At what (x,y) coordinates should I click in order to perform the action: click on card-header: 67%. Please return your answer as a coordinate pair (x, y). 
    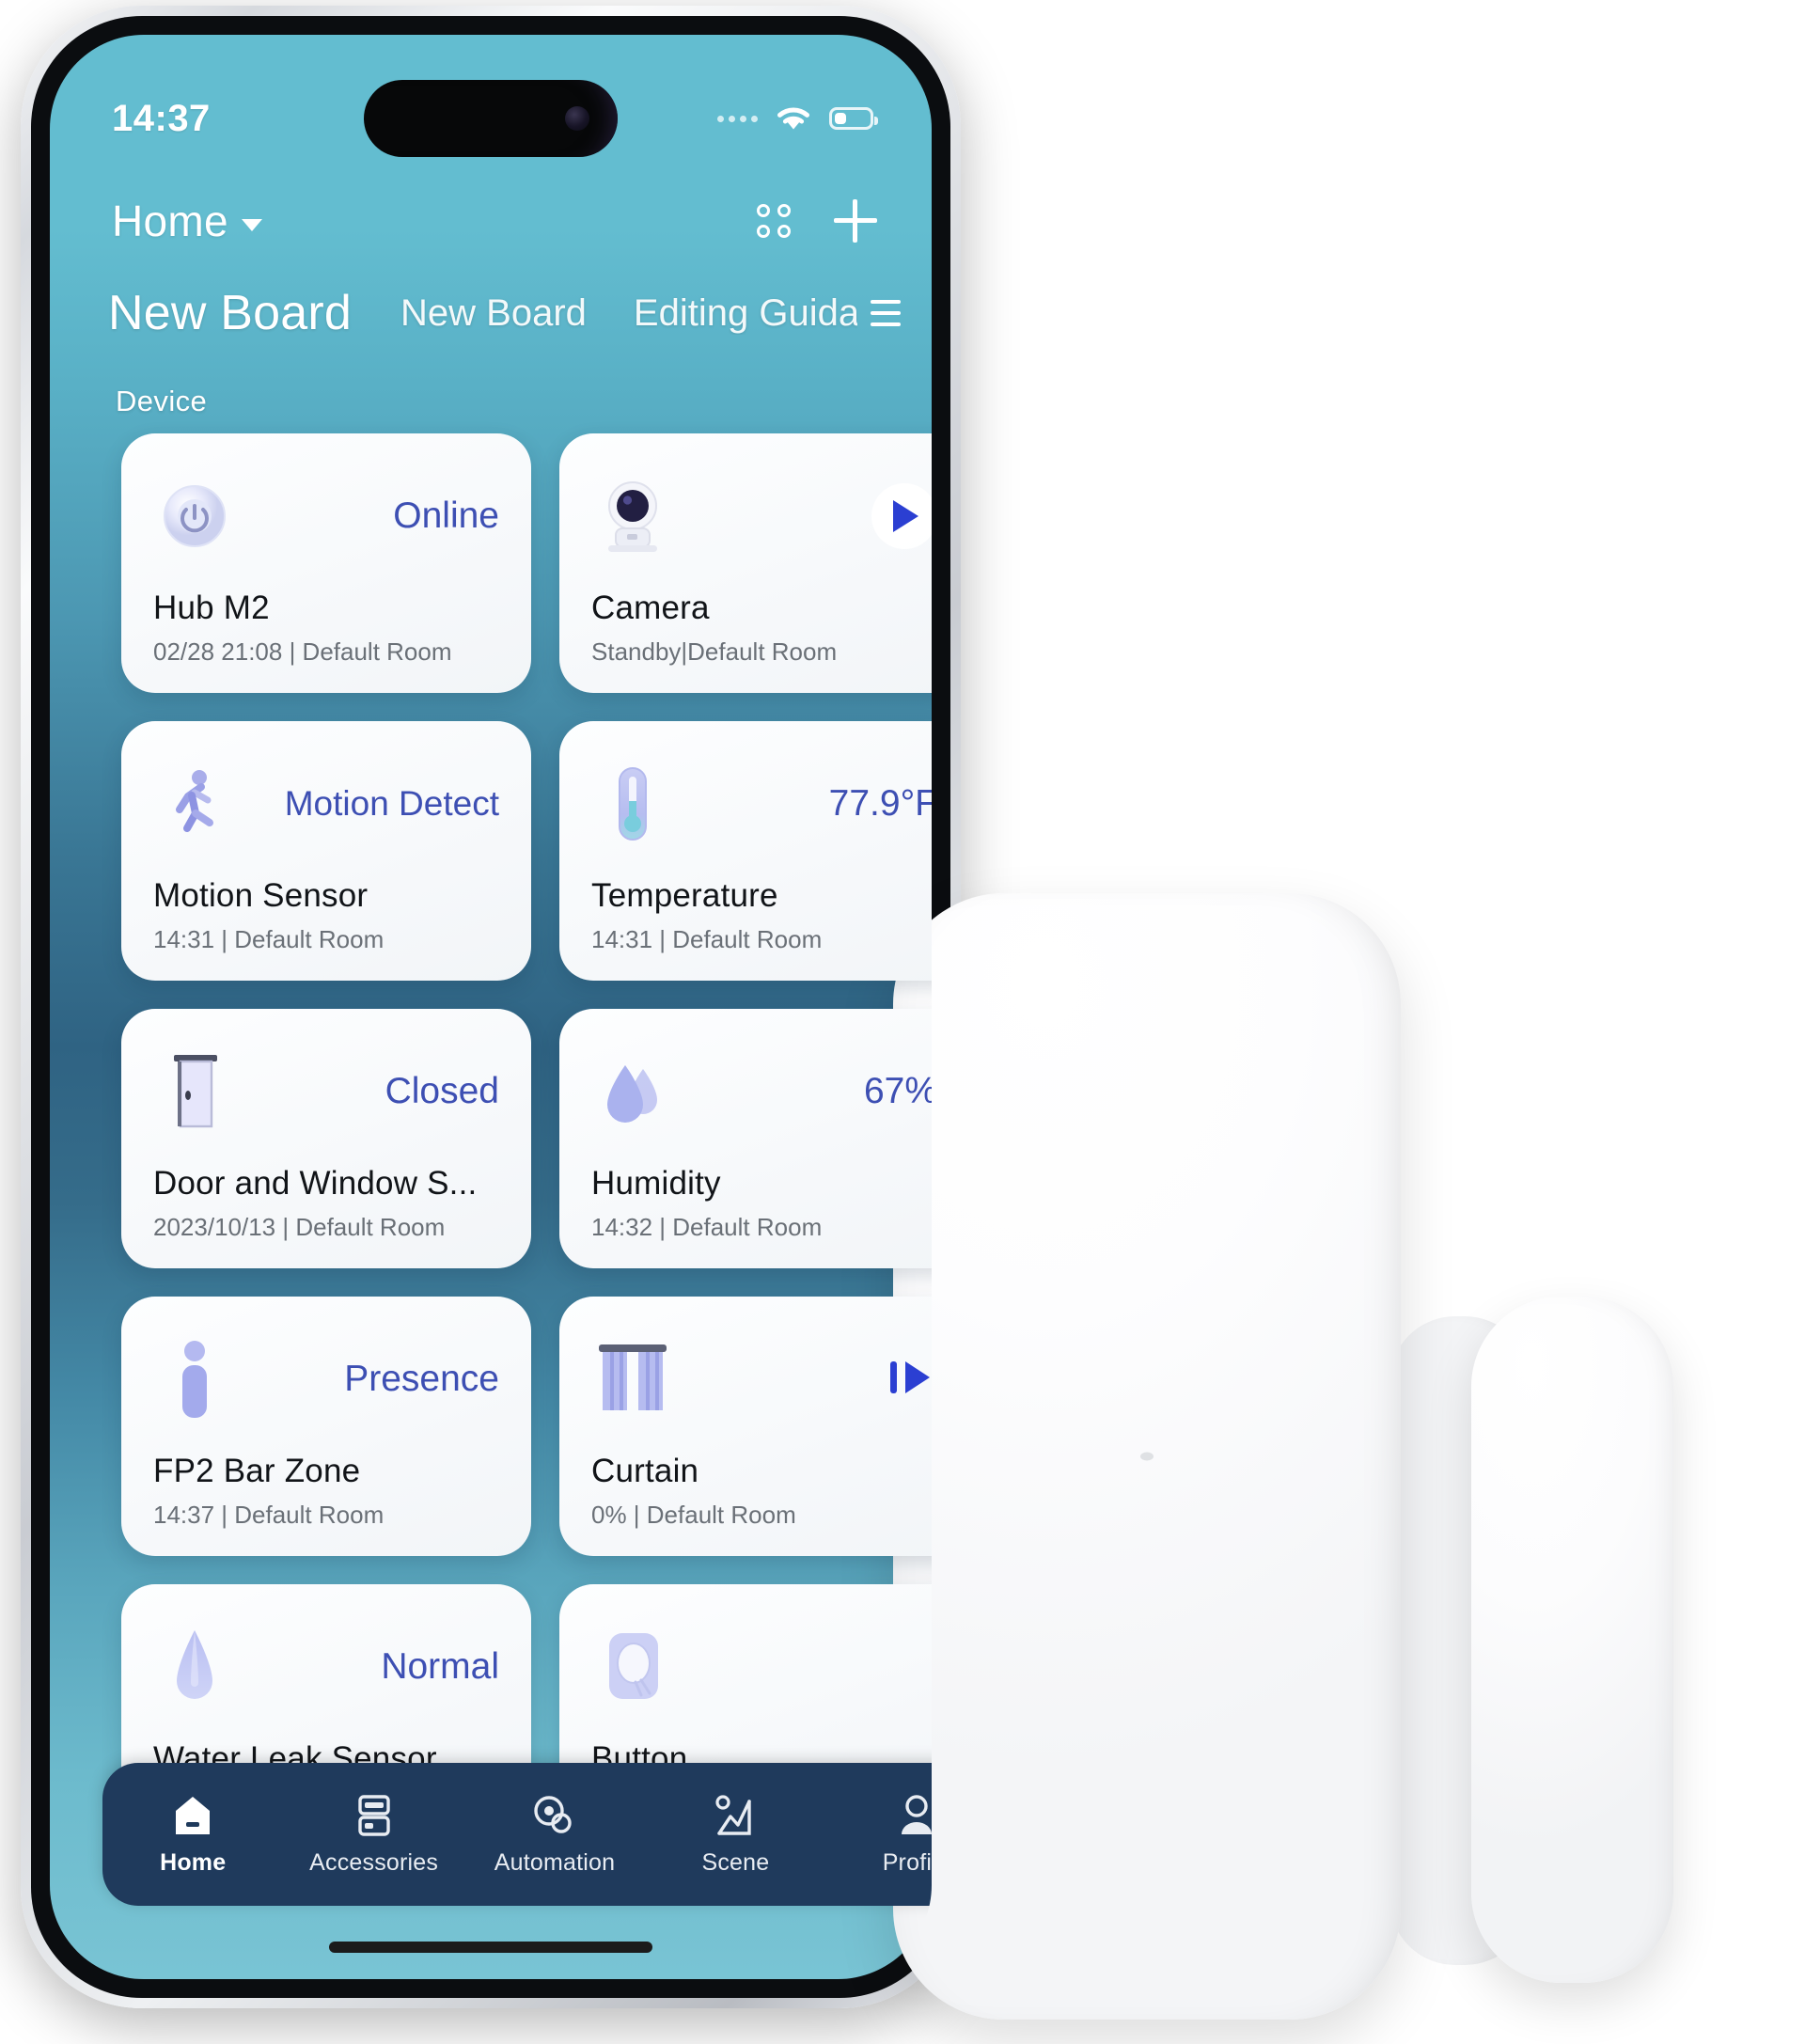
    Looking at the image, I should click on (761, 1091).